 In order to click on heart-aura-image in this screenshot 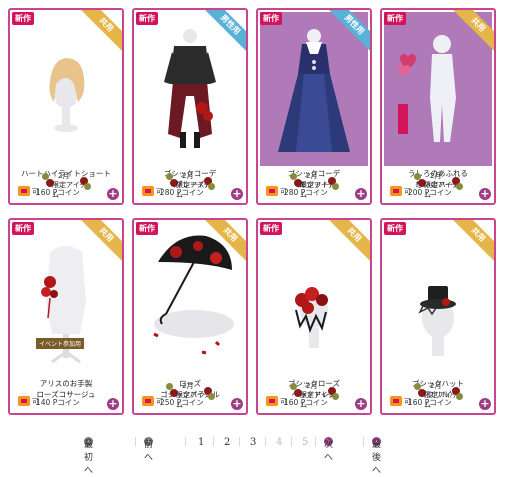, I will do `click(427, 88)`.